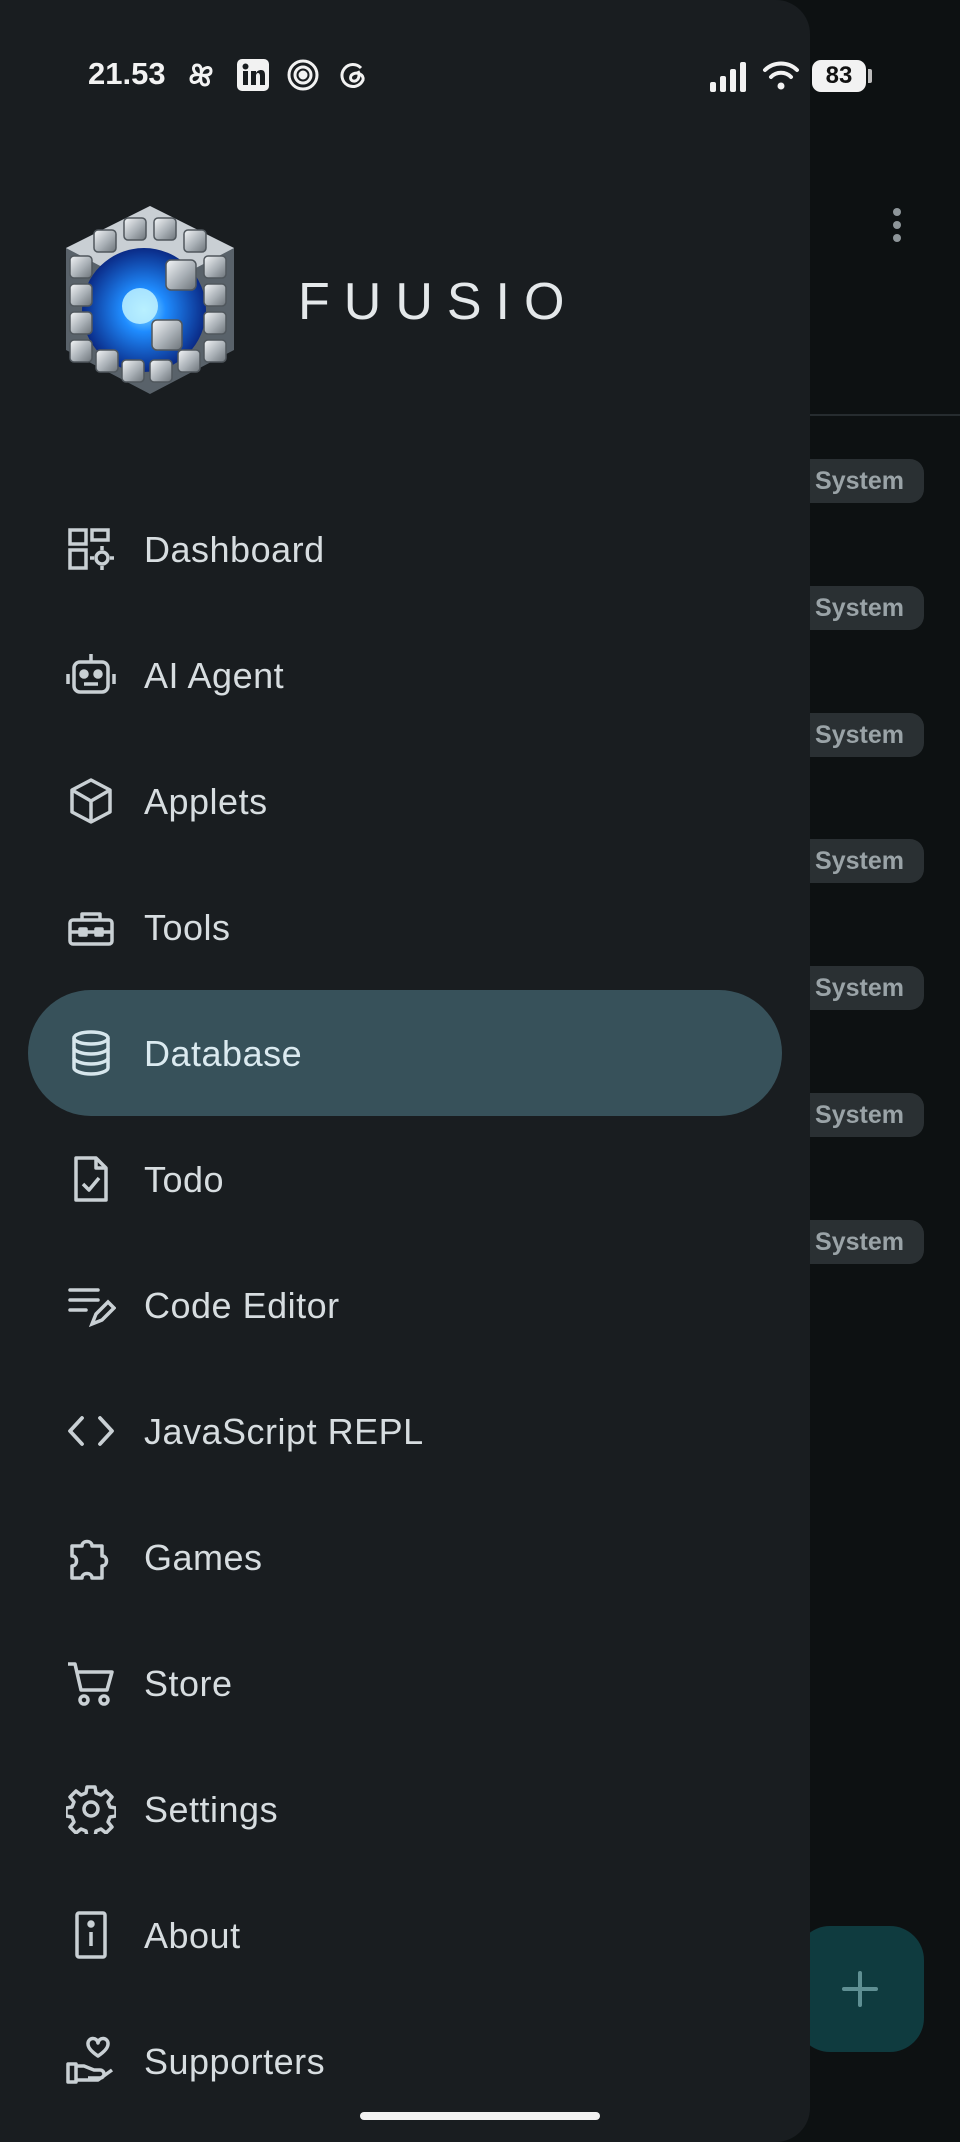  What do you see at coordinates (242, 1305) in the screenshot?
I see `nav-label: Code Editor` at bounding box center [242, 1305].